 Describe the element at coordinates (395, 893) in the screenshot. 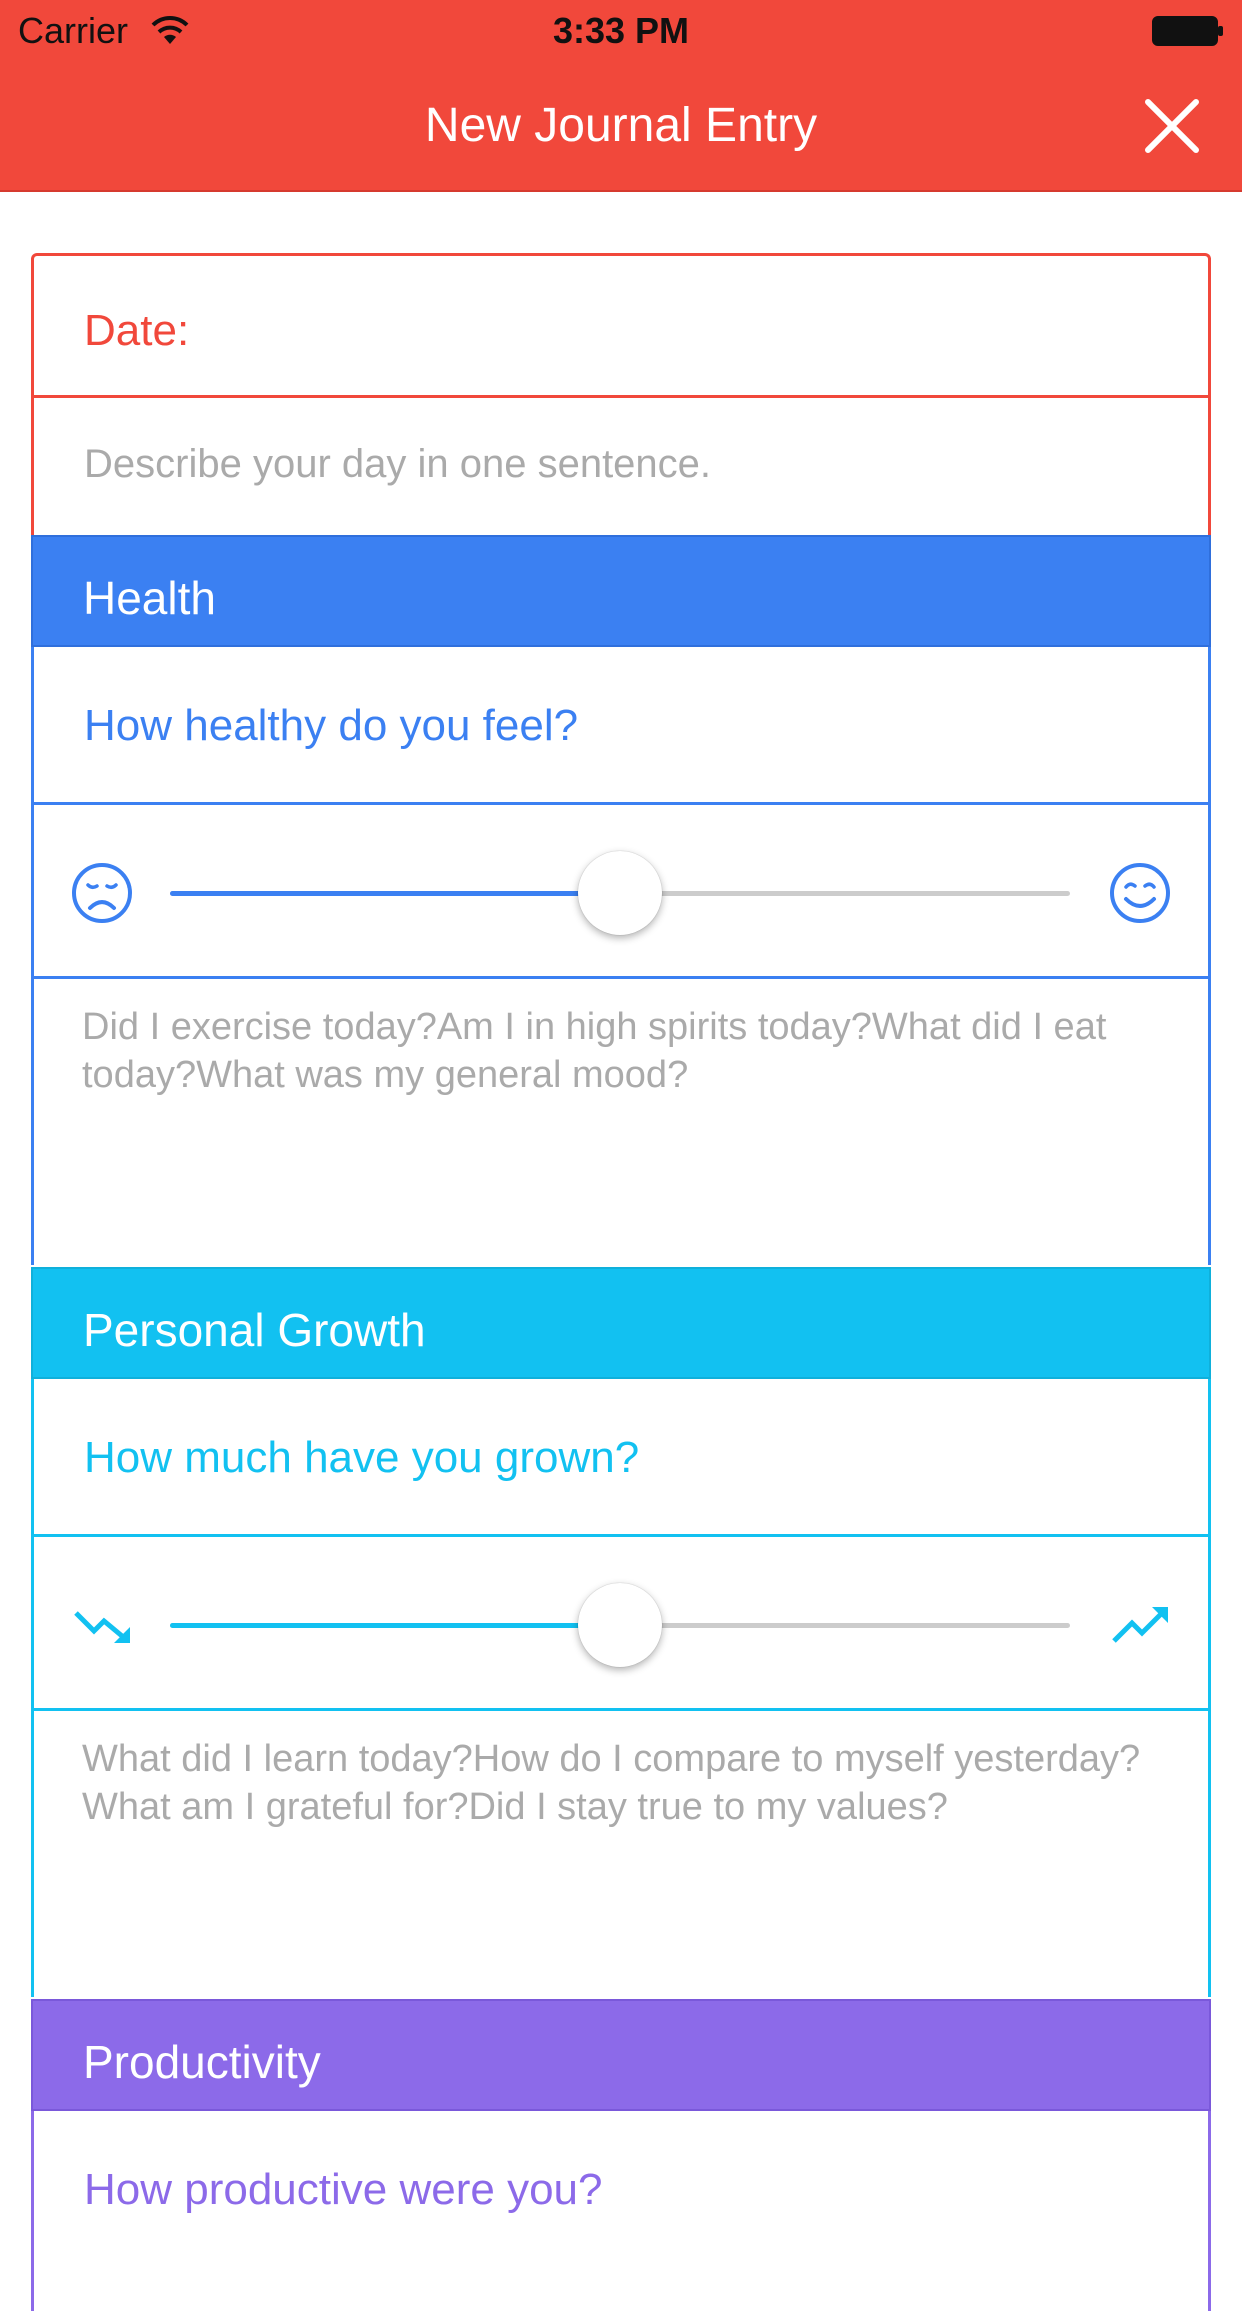

I see `health-slider-fill` at that location.